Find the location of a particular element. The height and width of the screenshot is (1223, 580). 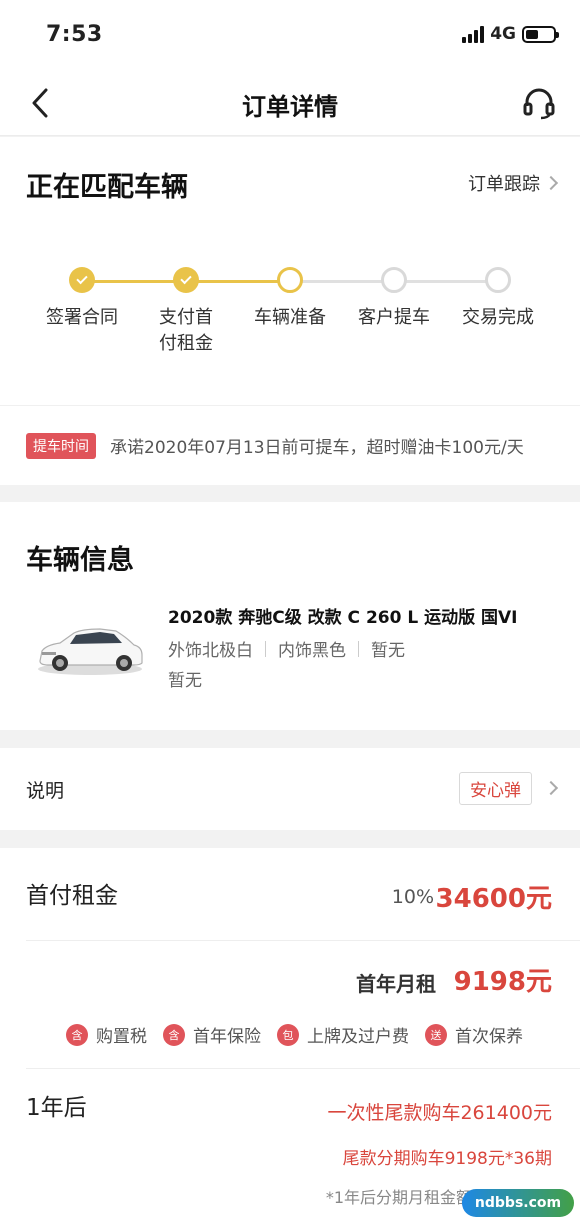

step-pay-down-payment: 支付首付租金 is located at coordinates (186, 312).